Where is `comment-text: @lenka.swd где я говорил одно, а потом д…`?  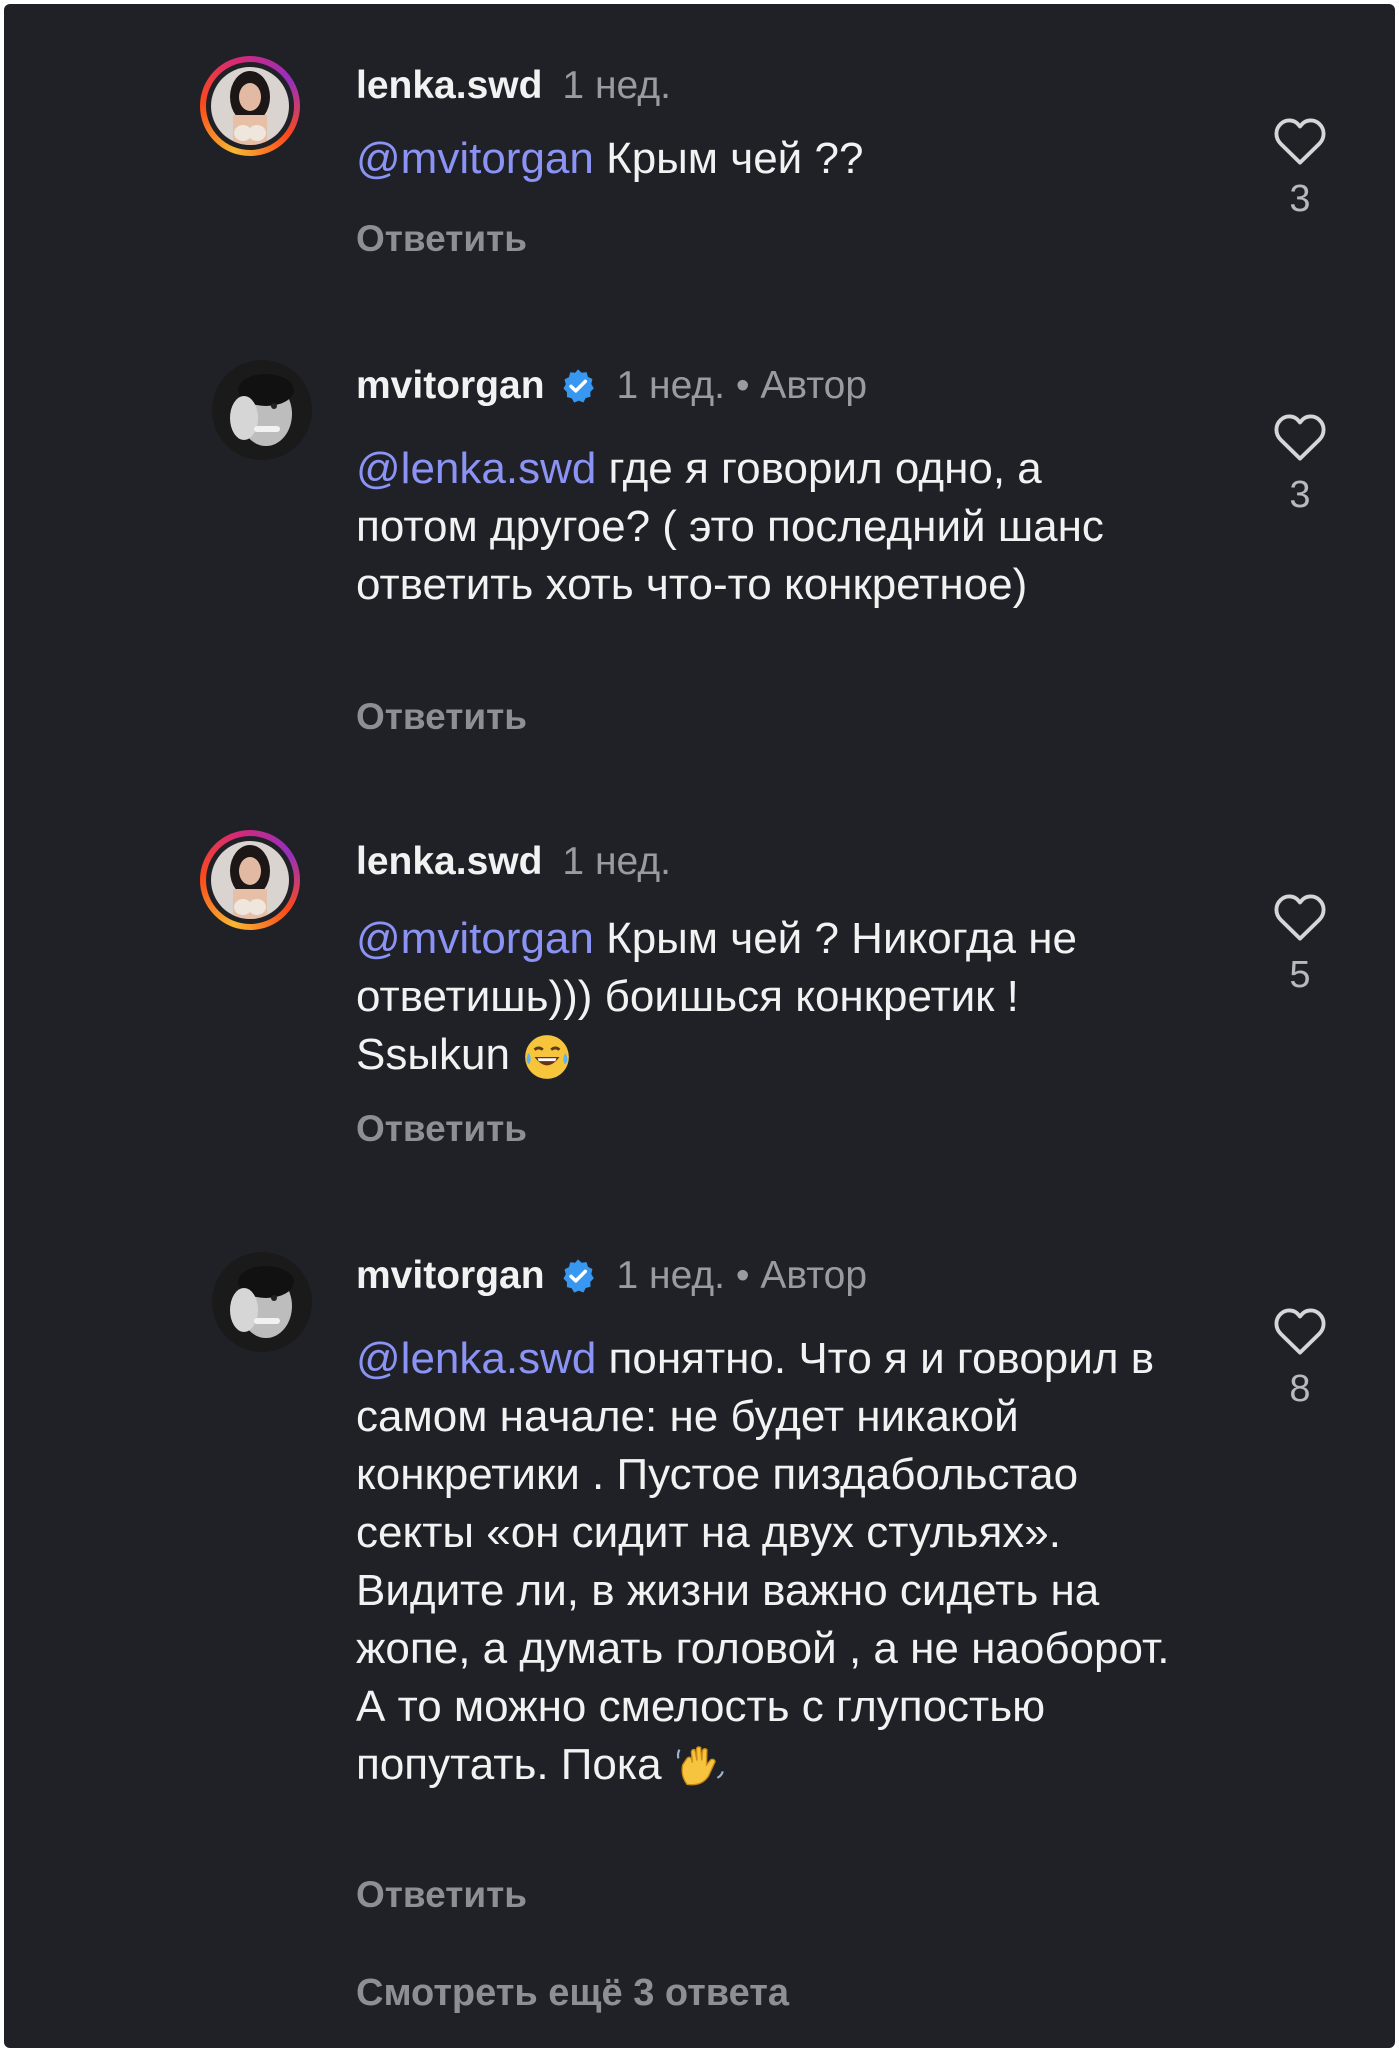 comment-text: @lenka.swd где я говорил одно, а потом д… is located at coordinates (730, 526).